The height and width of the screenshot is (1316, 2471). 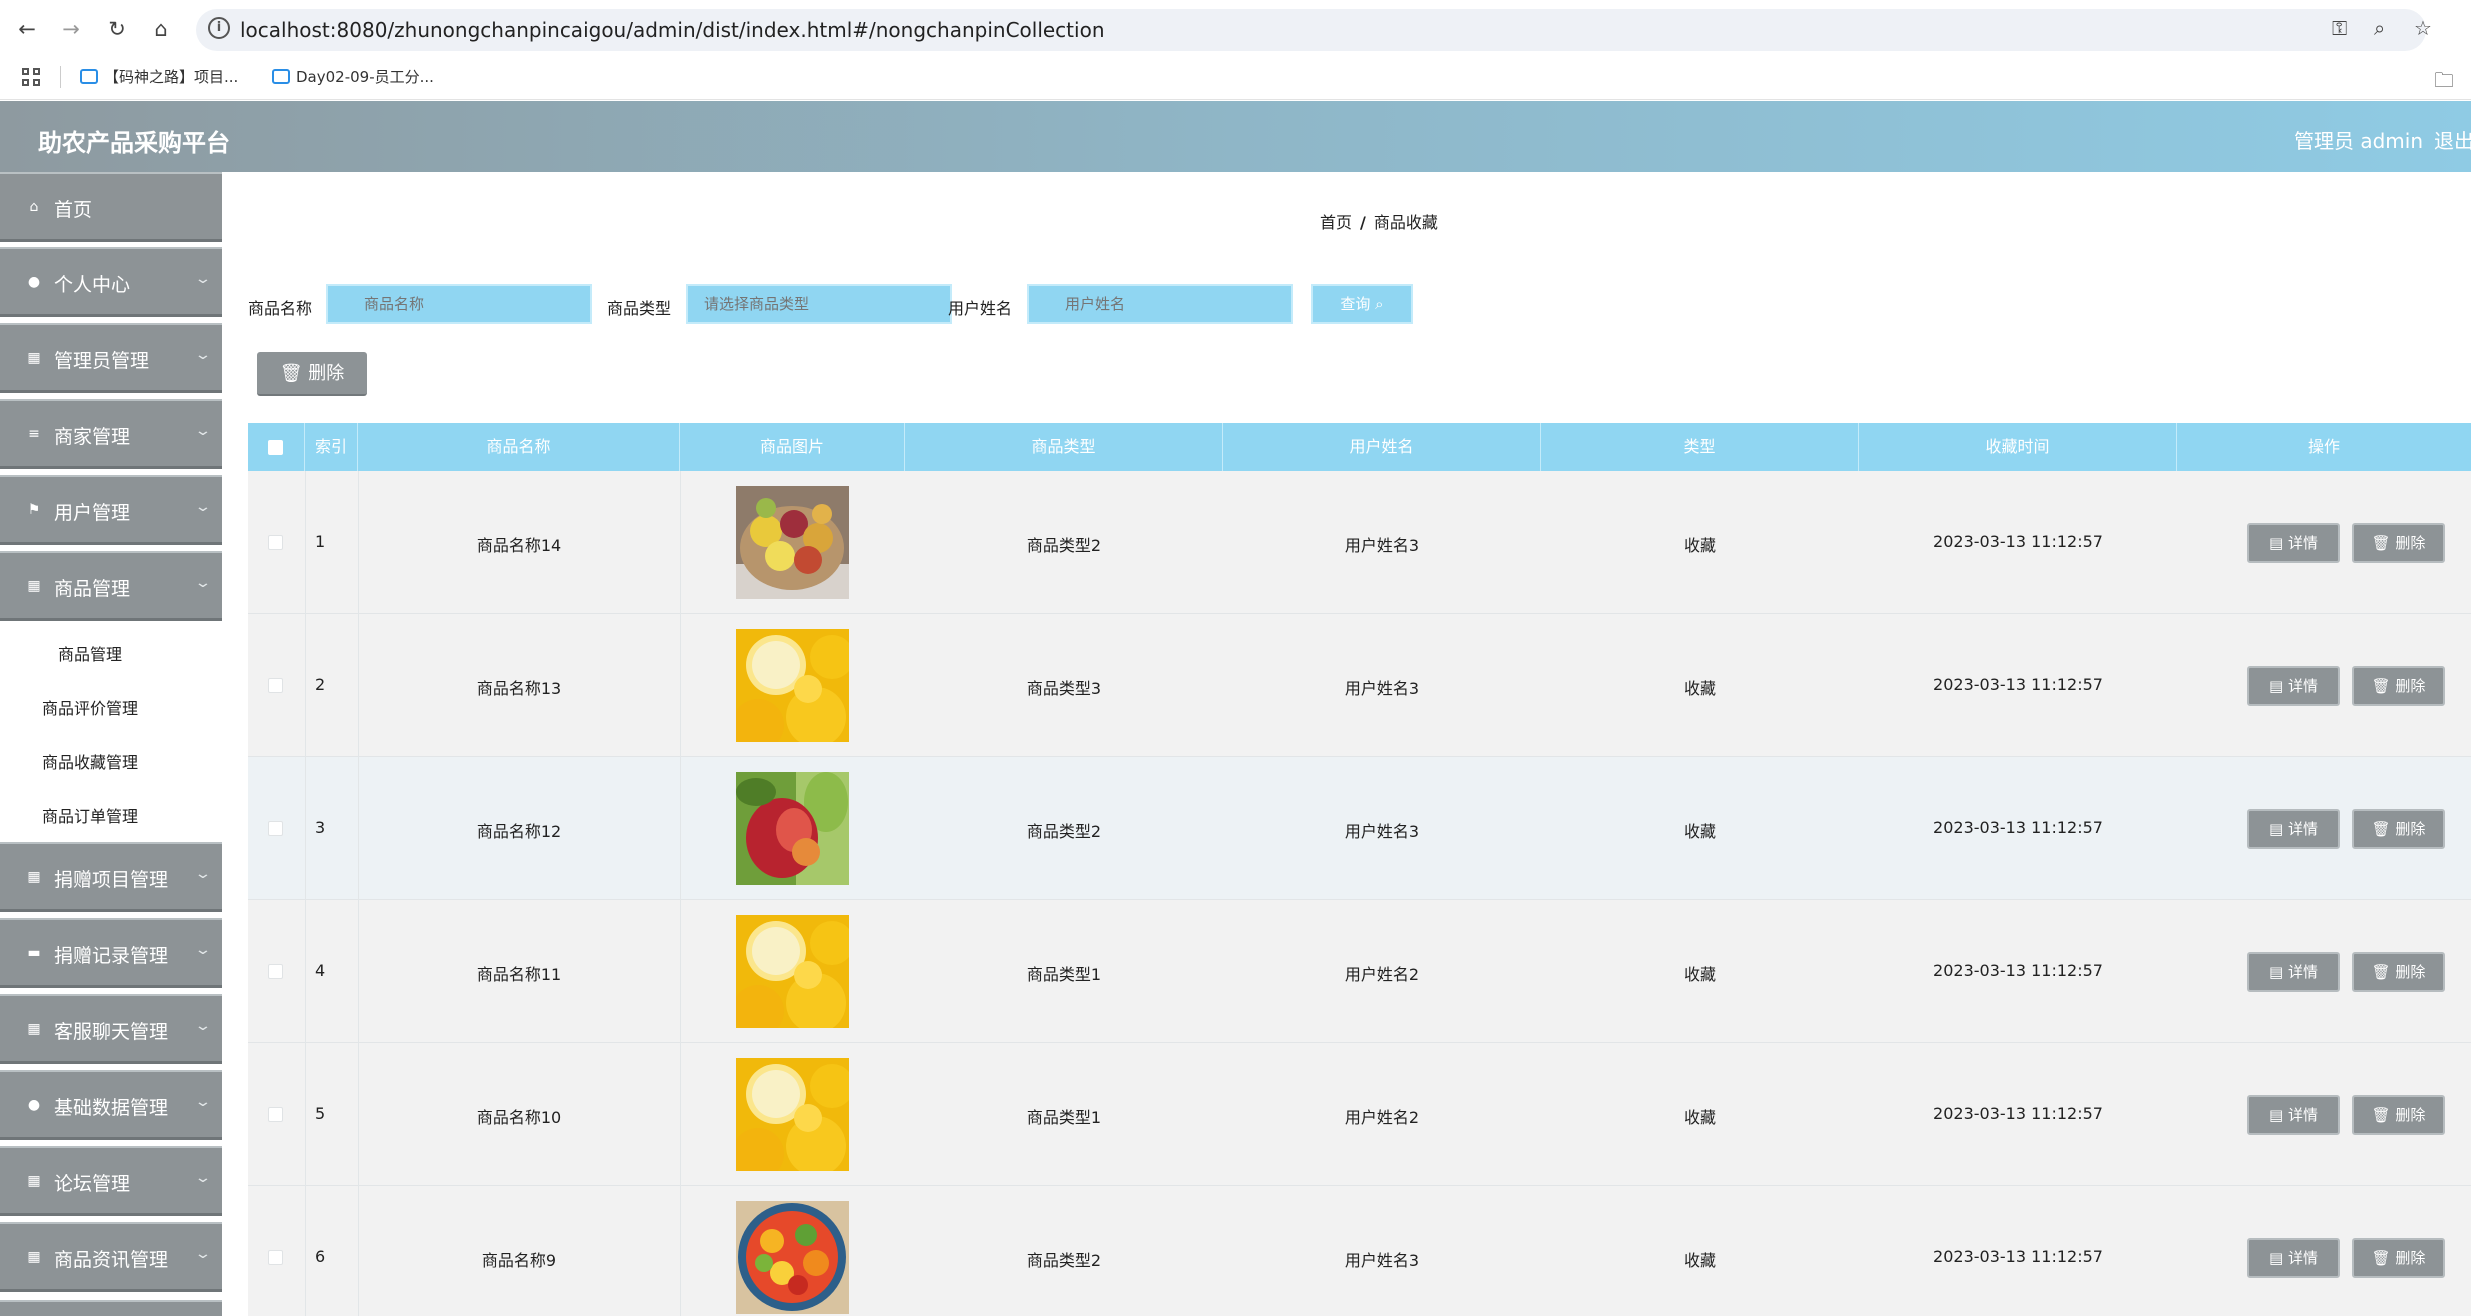 I want to click on sidebar-item-merchants: ≡ 商家管理 ⌄, so click(x=111, y=434).